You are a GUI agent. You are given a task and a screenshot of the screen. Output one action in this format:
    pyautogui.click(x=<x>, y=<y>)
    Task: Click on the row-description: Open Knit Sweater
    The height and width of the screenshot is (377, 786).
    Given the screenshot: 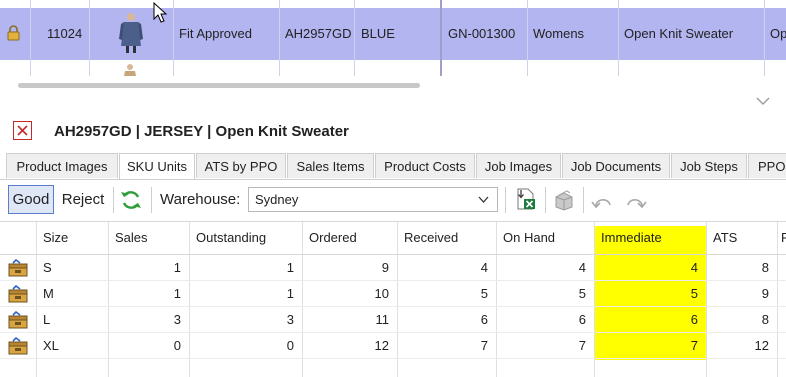 What is the action you would take?
    pyautogui.click(x=679, y=33)
    